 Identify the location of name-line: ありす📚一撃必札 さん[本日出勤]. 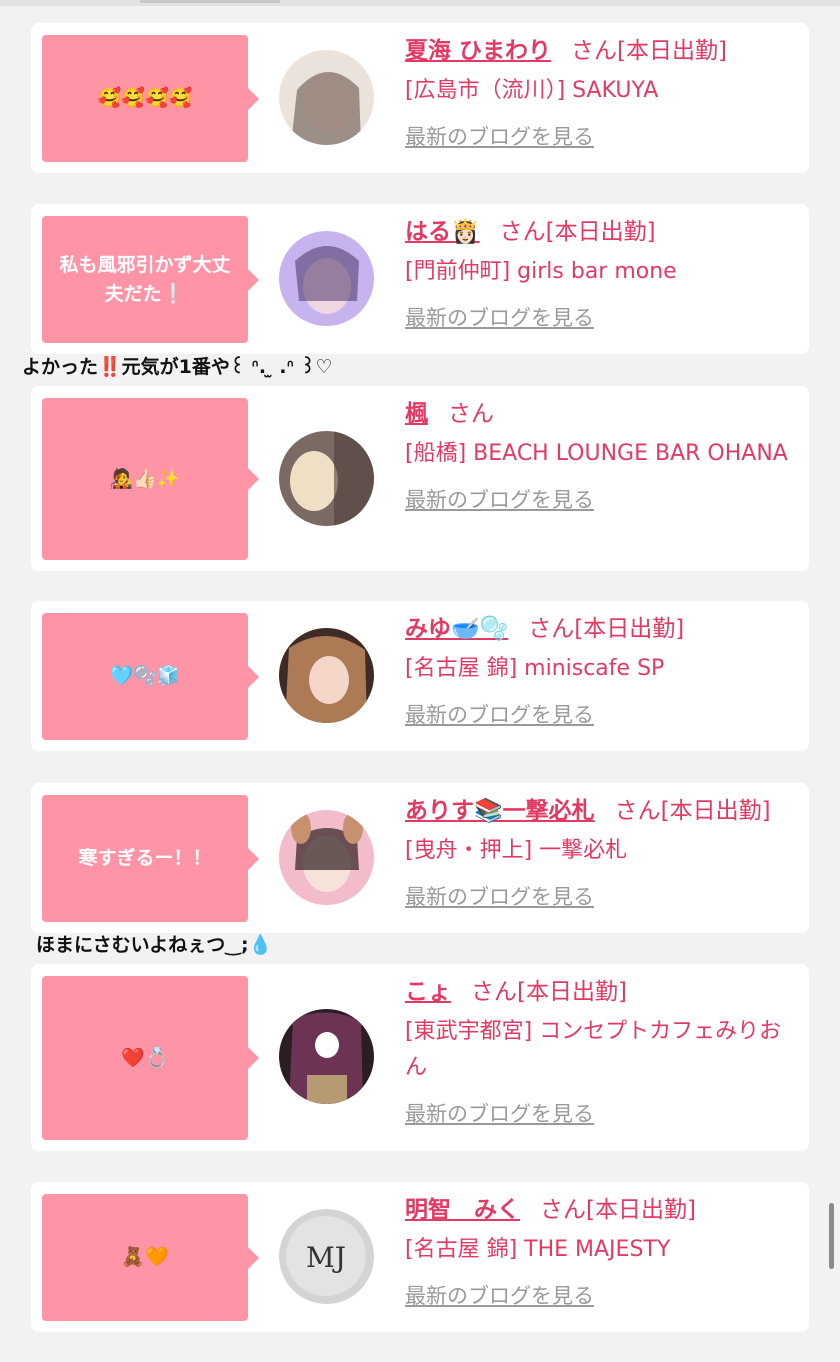
(601, 811).